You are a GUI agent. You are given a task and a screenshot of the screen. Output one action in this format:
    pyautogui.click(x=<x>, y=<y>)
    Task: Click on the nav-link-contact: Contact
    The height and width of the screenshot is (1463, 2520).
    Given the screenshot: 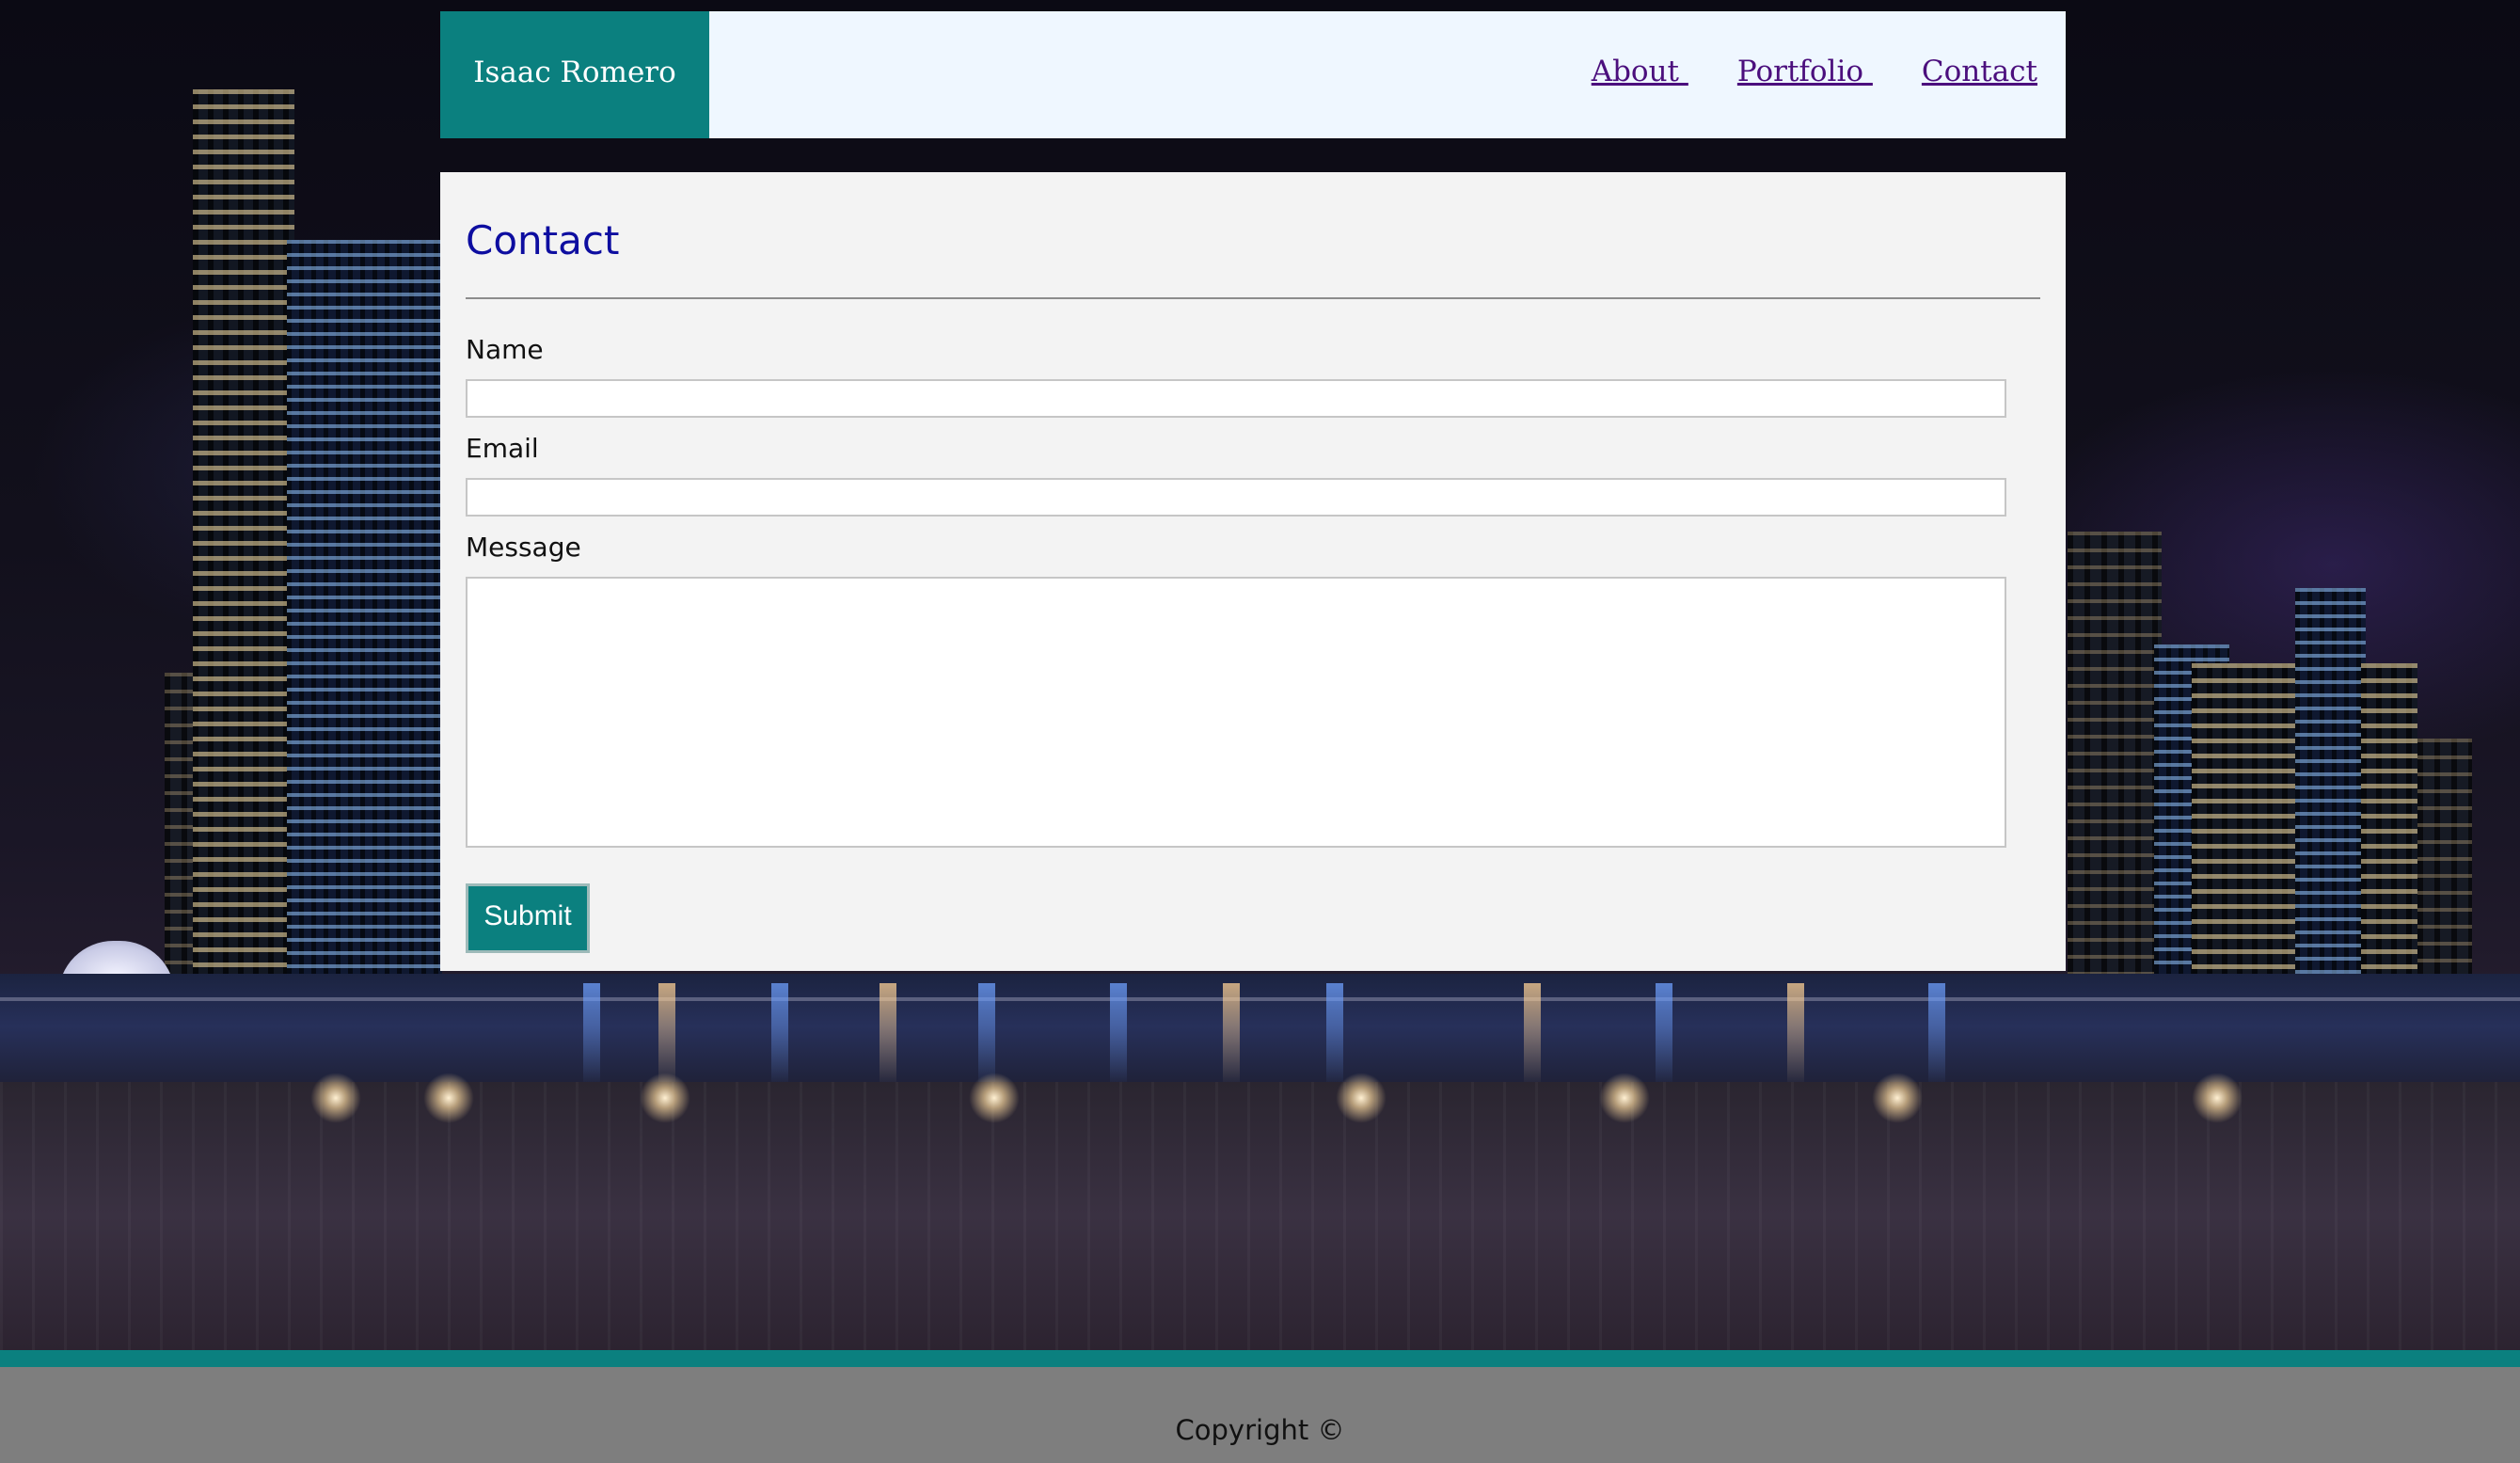 What is the action you would take?
    pyautogui.click(x=1979, y=71)
    